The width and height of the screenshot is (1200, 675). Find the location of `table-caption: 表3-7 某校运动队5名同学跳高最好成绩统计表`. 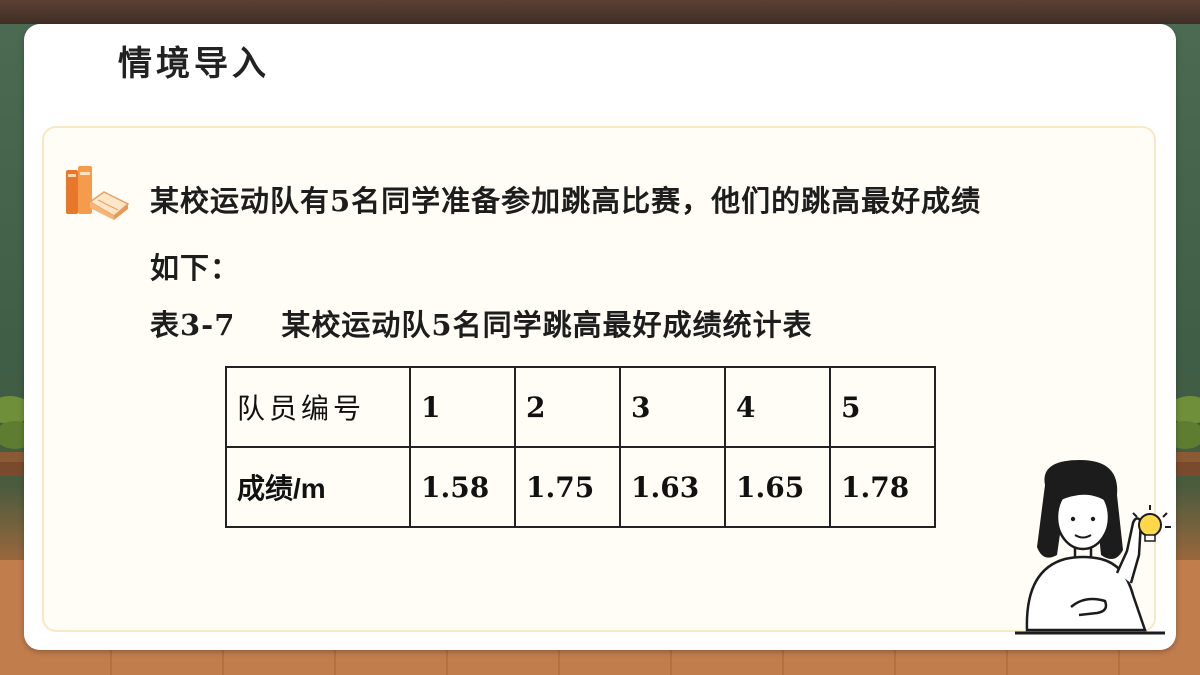

table-caption: 表3-7 某校运动队5名同学跳高最好成绩统计表 is located at coordinates (481, 323).